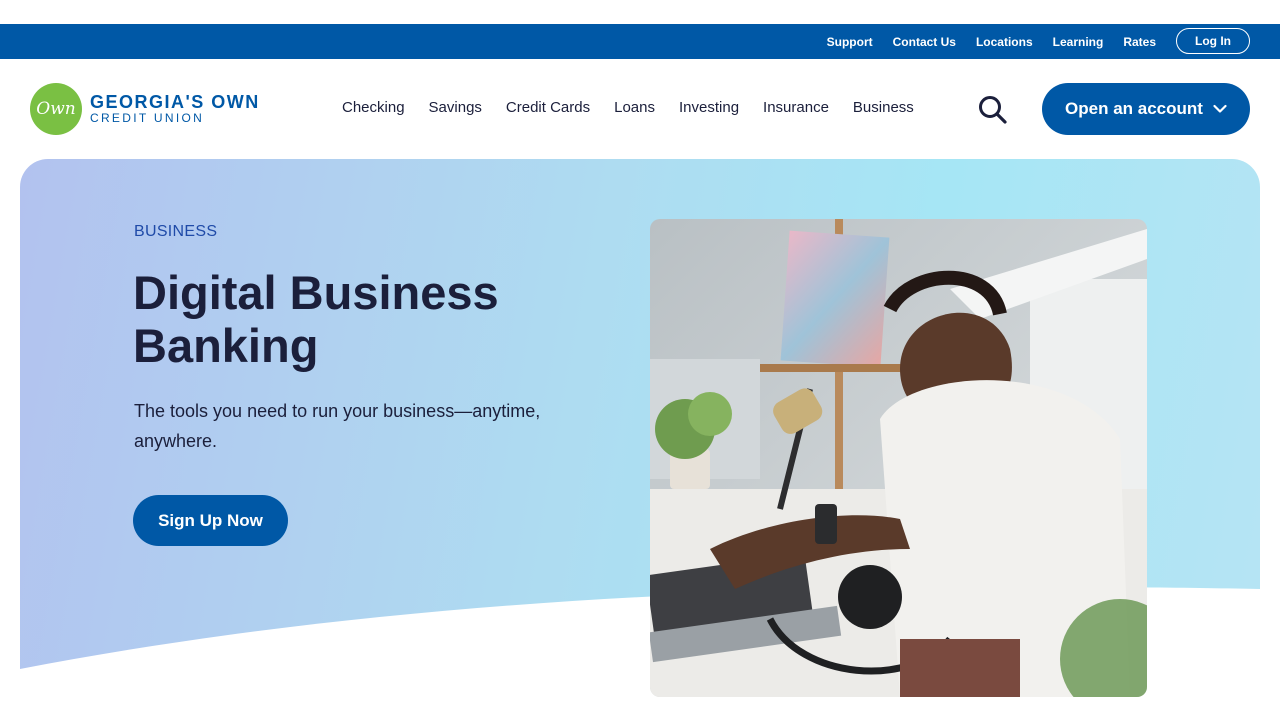 The width and height of the screenshot is (1280, 720). Describe the element at coordinates (1220, 109) in the screenshot. I see `chevron-down-icon` at that location.